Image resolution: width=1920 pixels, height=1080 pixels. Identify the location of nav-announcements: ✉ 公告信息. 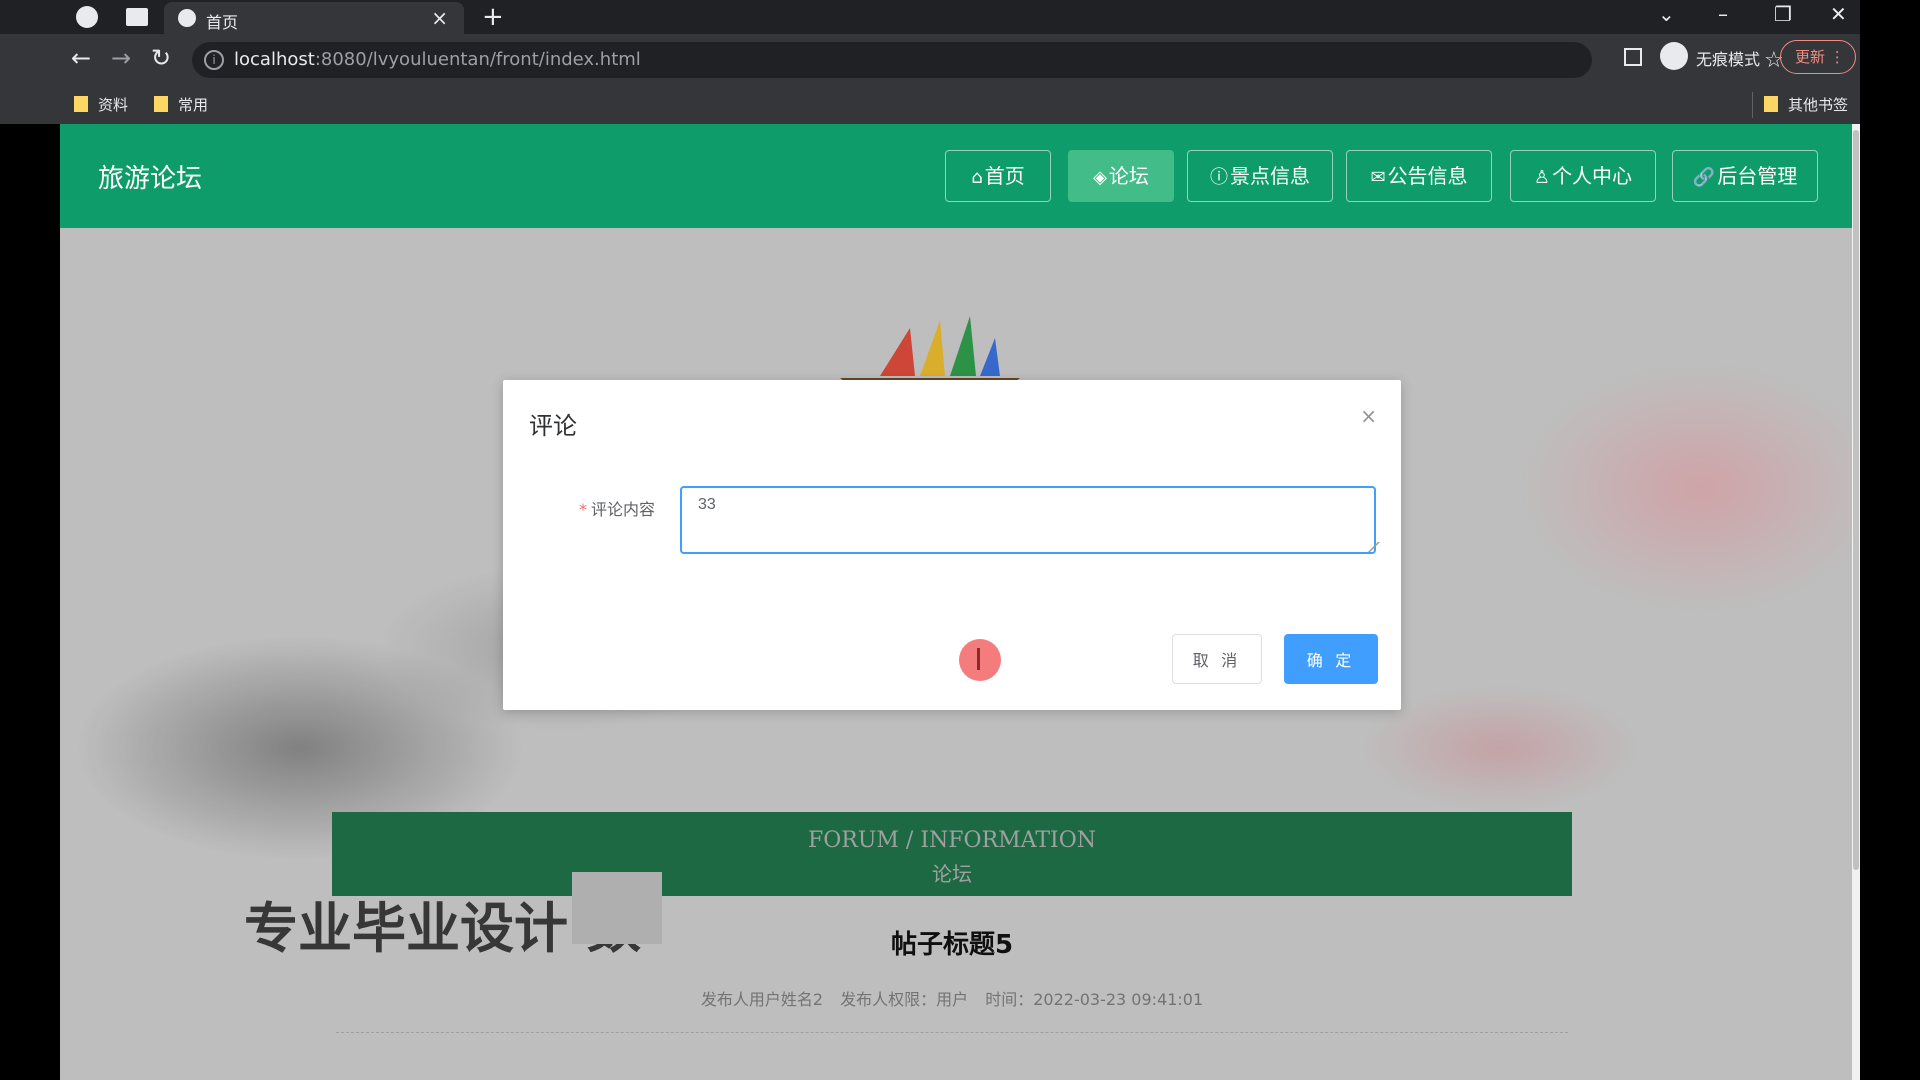
(1419, 176).